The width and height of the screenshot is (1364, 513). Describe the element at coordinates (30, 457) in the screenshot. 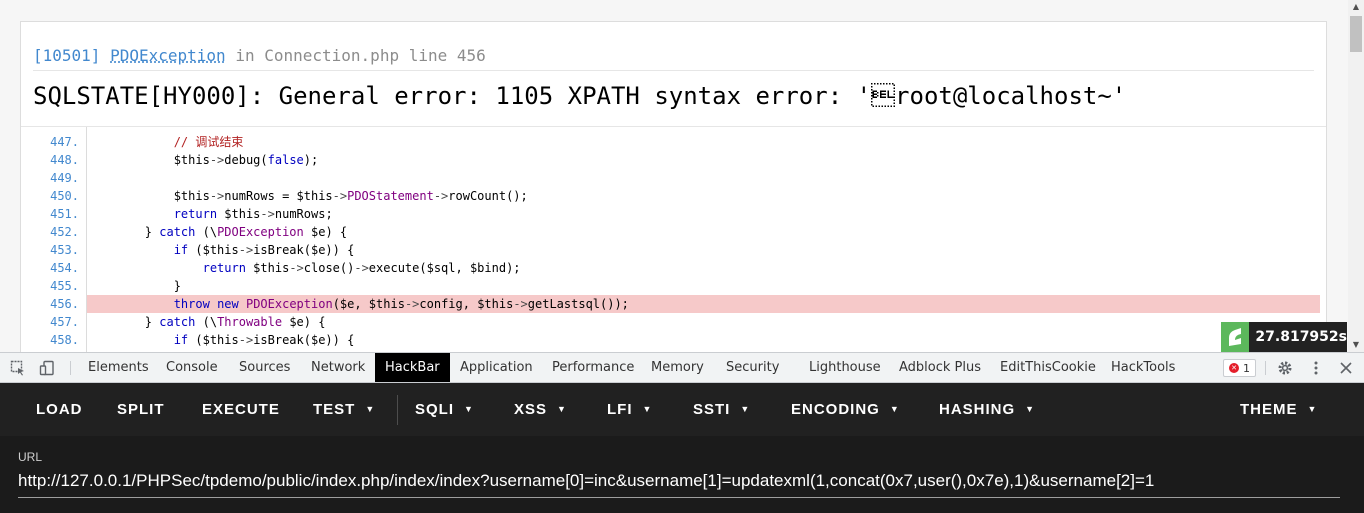

I see `url-label: URL` at that location.